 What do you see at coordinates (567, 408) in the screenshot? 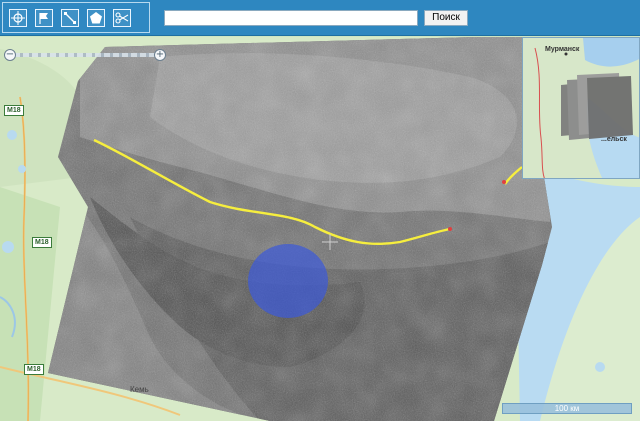
I see `scale-bar: 100 км` at bounding box center [567, 408].